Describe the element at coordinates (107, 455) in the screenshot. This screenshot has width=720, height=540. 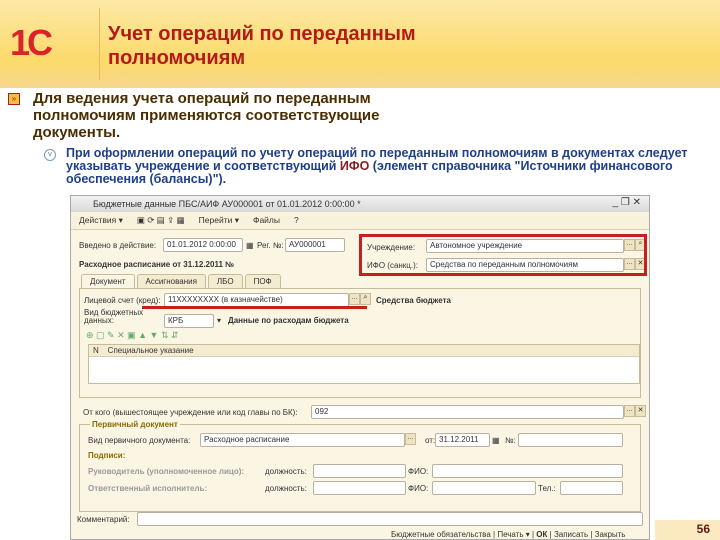
I see `signatures-label: Подписи:` at that location.